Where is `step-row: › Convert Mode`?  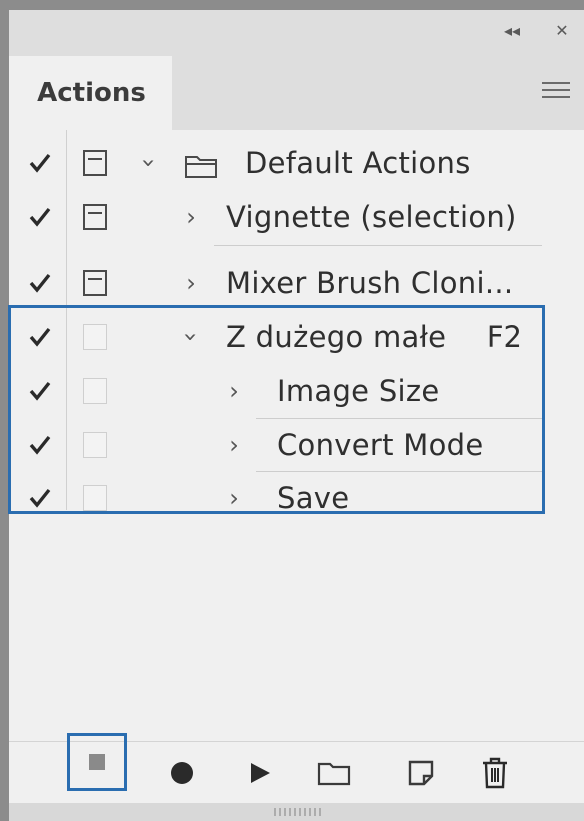
step-row: › Convert Mode is located at coordinates (296, 447).